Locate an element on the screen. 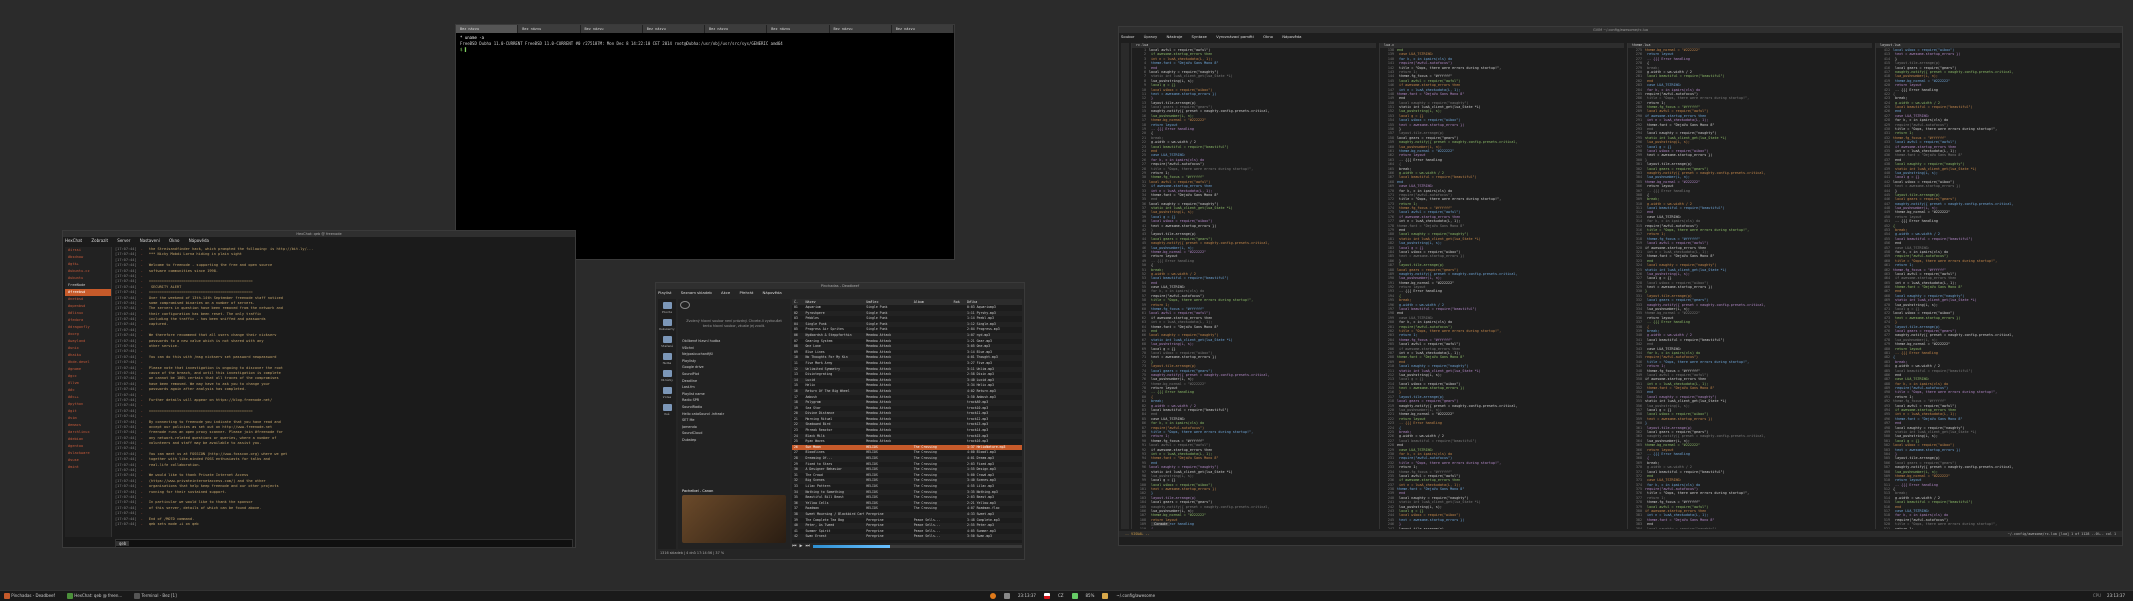  channel-item: #kde-devel is located at coordinates (88, 362).